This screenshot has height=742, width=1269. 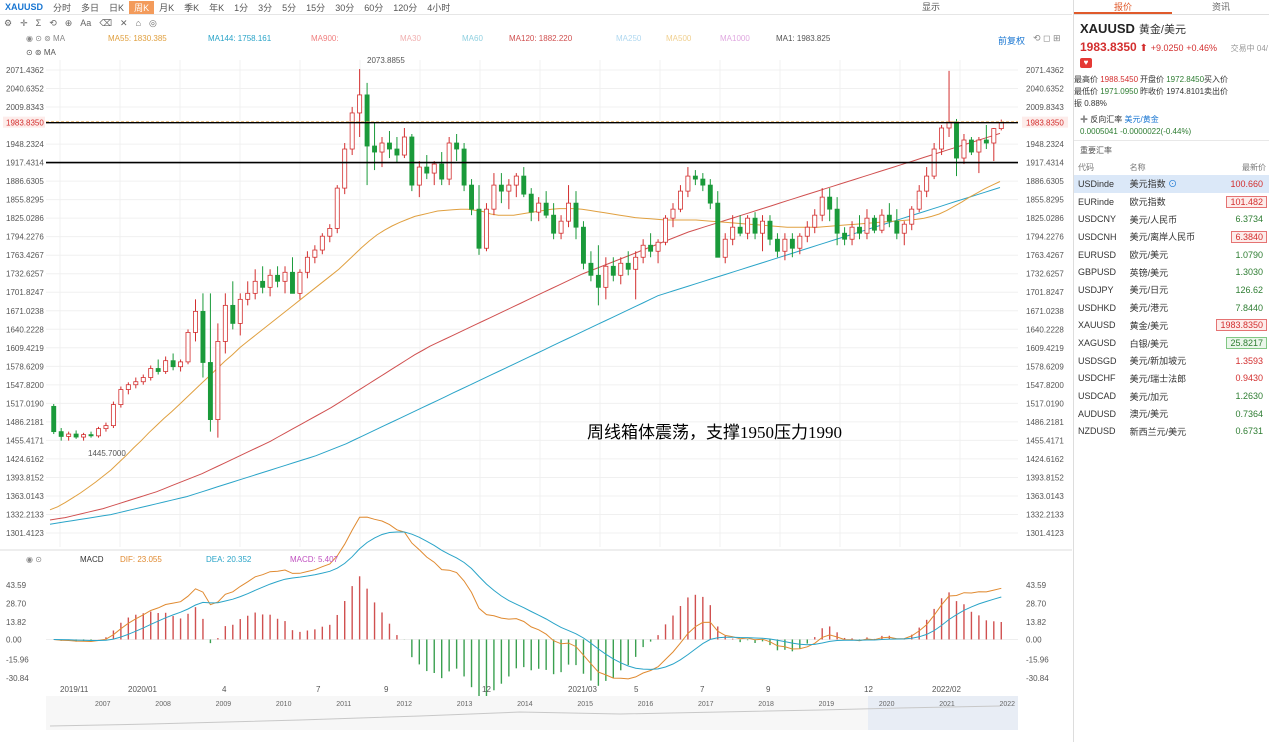 I want to click on target-icon: ⊙, so click(x=1171, y=184).